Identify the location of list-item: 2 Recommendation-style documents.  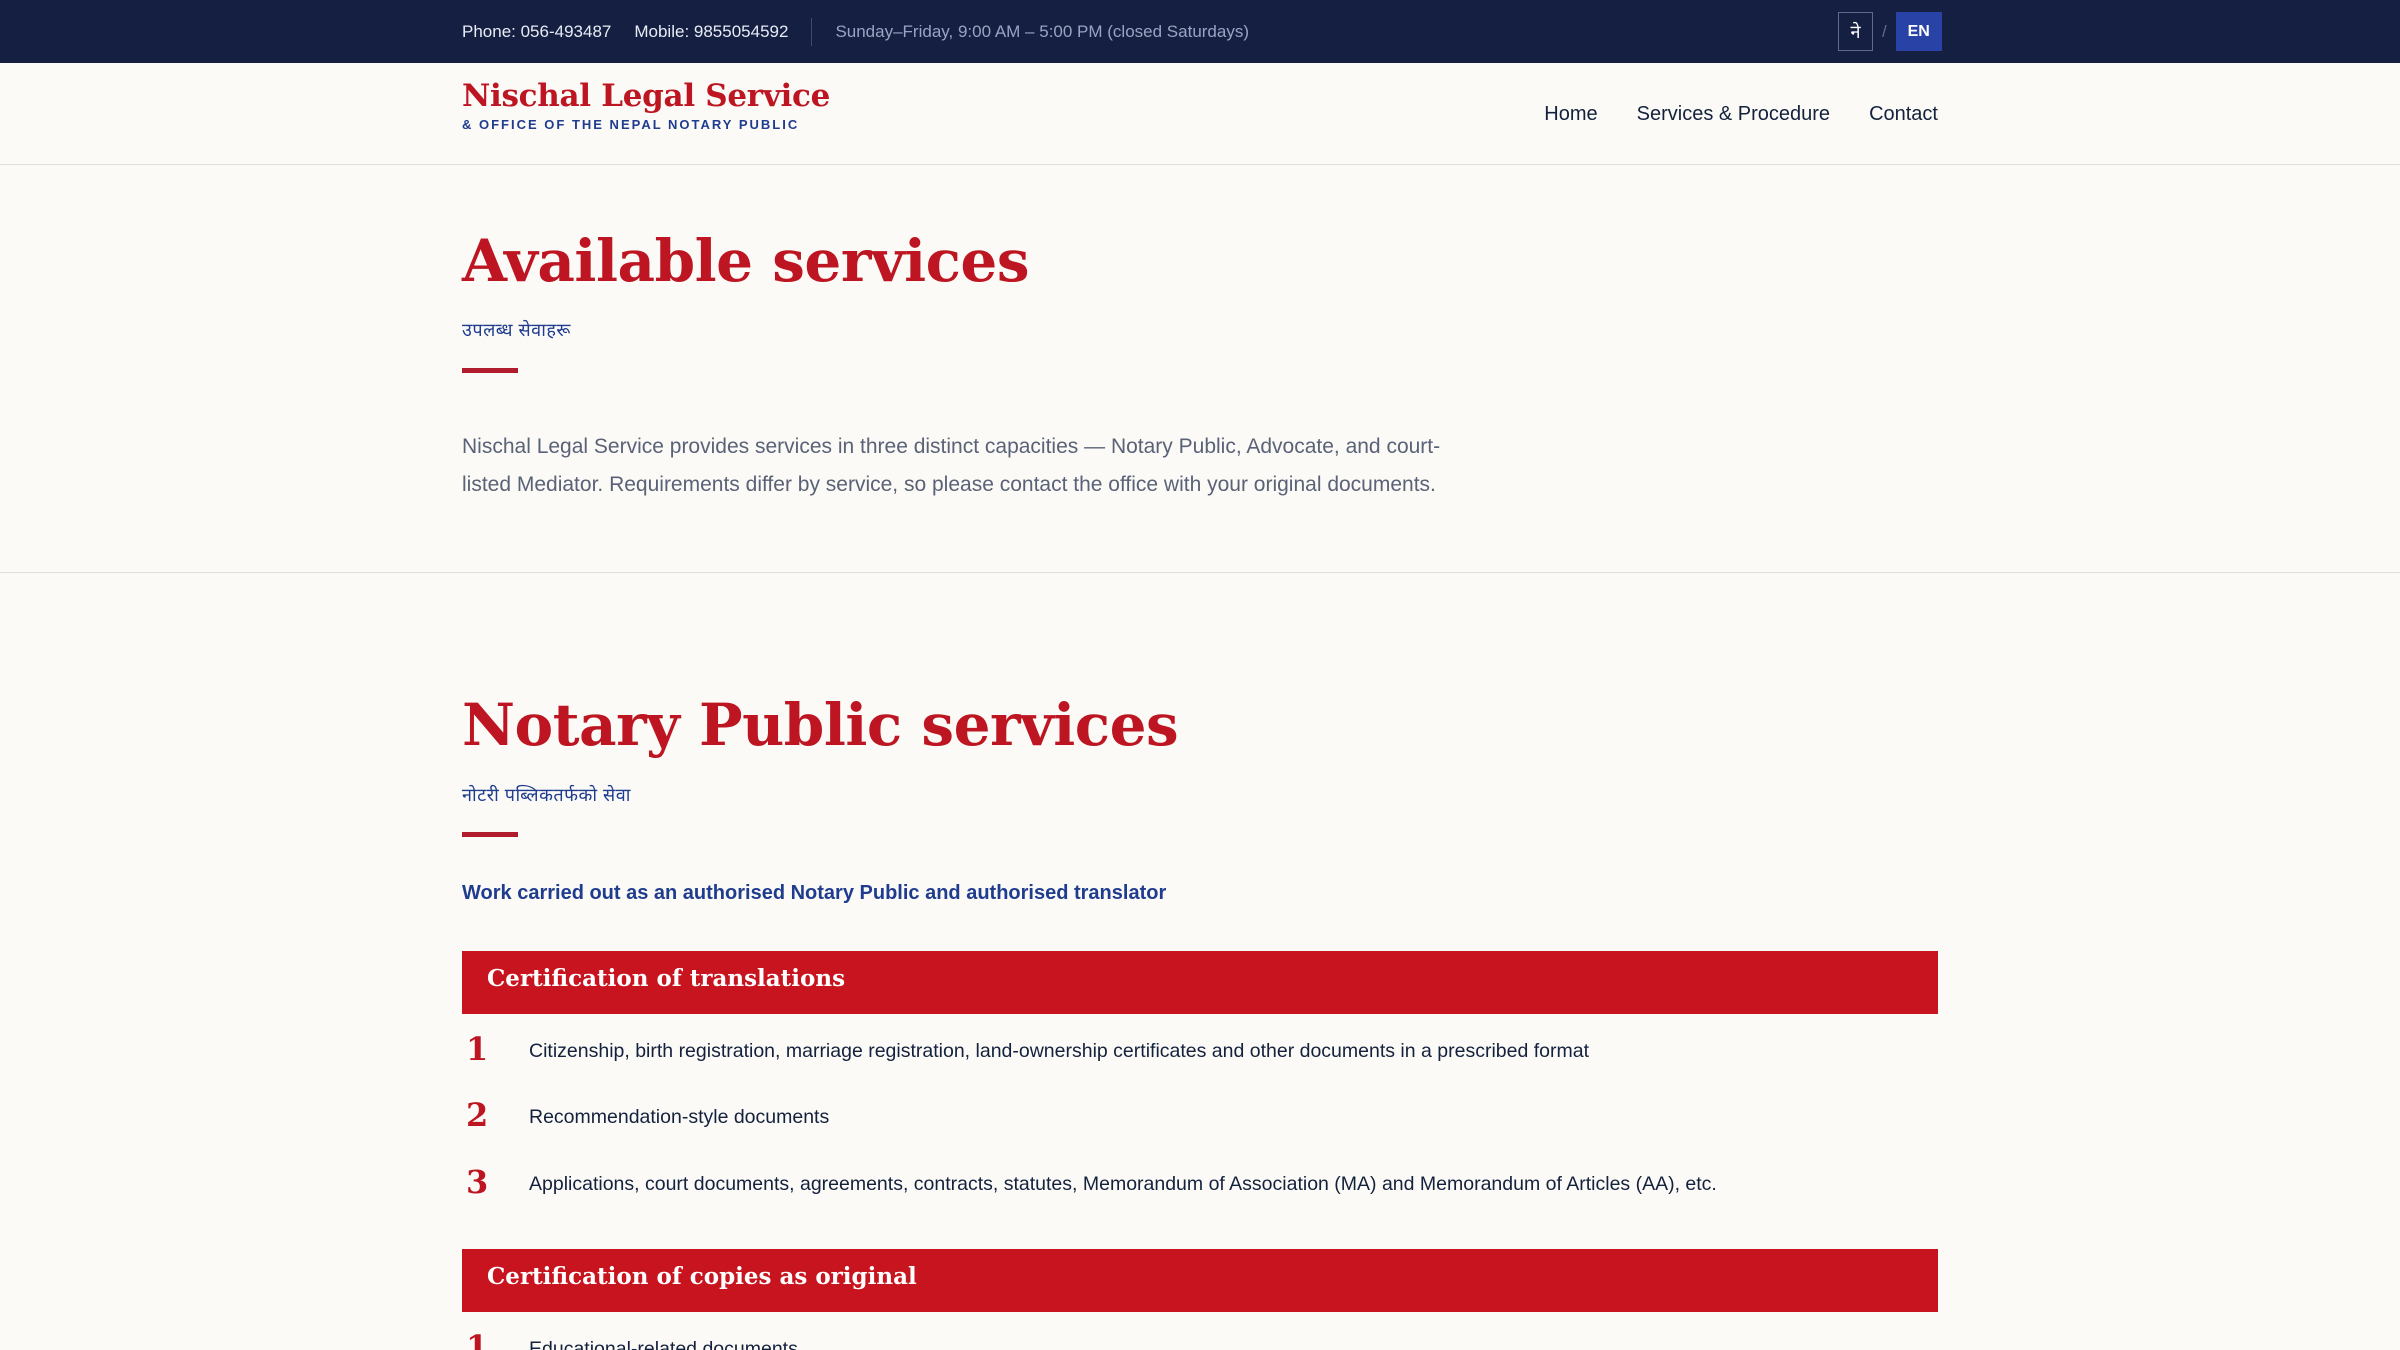
(1200, 1119).